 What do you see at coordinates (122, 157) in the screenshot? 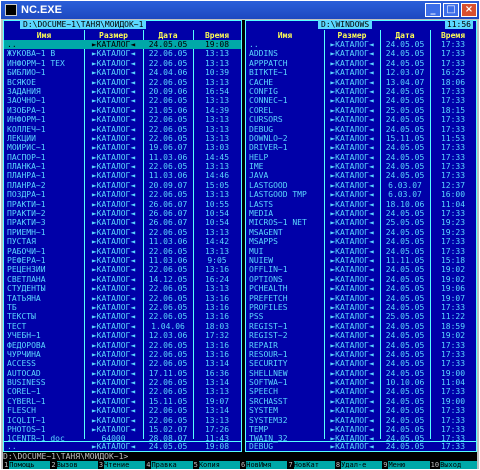
I see `file-row: ПАСПОР~1 ►КАТАЛОГ◄ 11.03.06 14:45` at bounding box center [122, 157].